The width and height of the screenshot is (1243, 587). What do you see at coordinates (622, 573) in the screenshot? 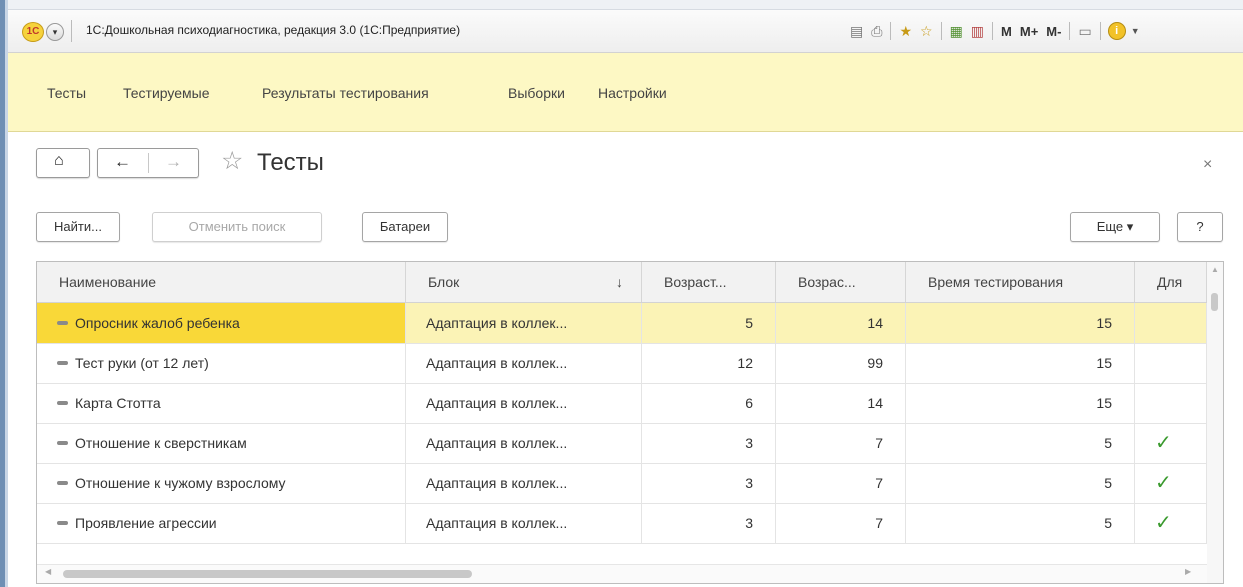
I see `horizontal-scrollbar: ◀ ▶` at bounding box center [622, 573].